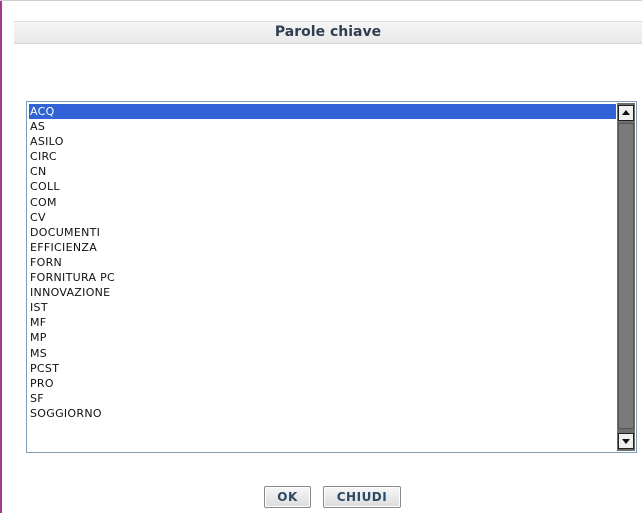  I want to click on arrow-down-icon, so click(626, 441).